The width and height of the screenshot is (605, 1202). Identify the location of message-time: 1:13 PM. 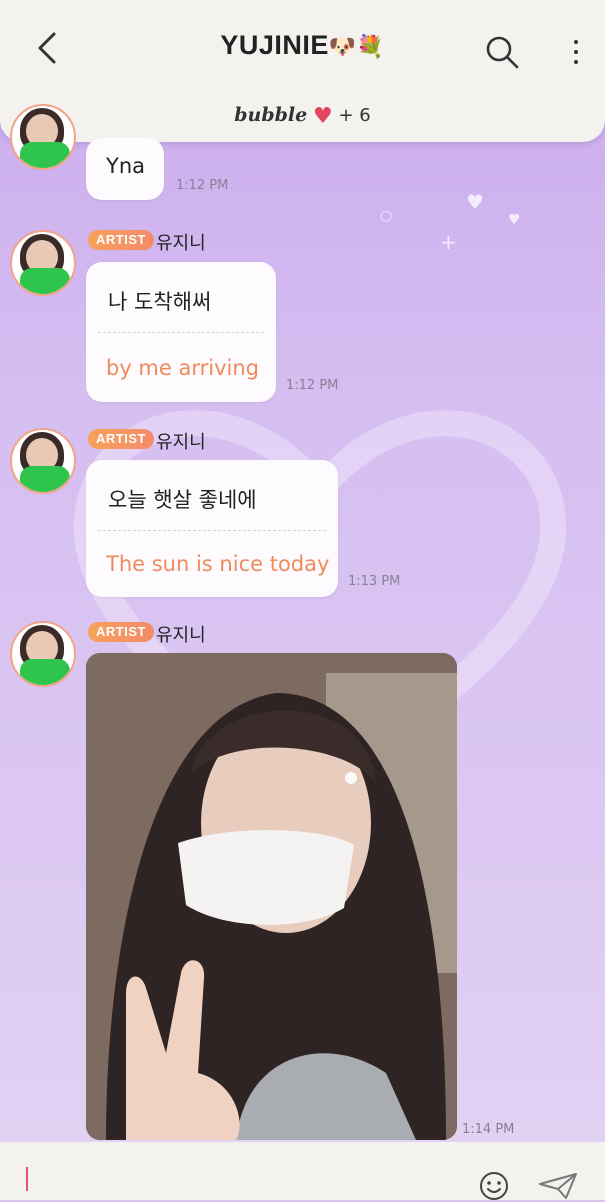
(374, 581).